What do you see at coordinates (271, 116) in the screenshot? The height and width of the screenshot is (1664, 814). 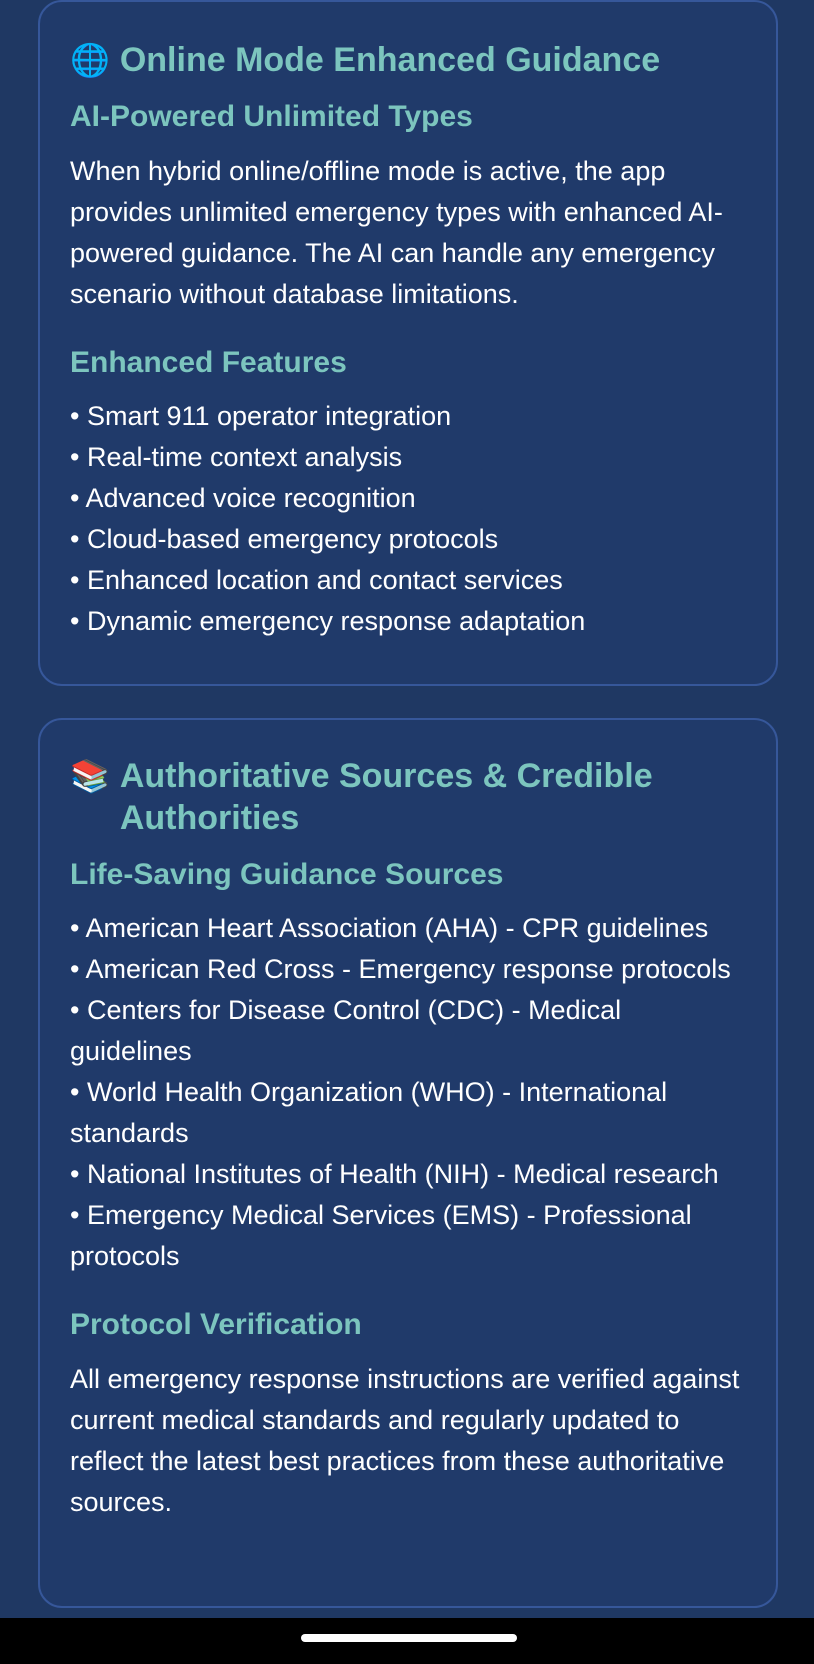 I see `ai-powered-section-title: AI-Powered Unlimited Types` at bounding box center [271, 116].